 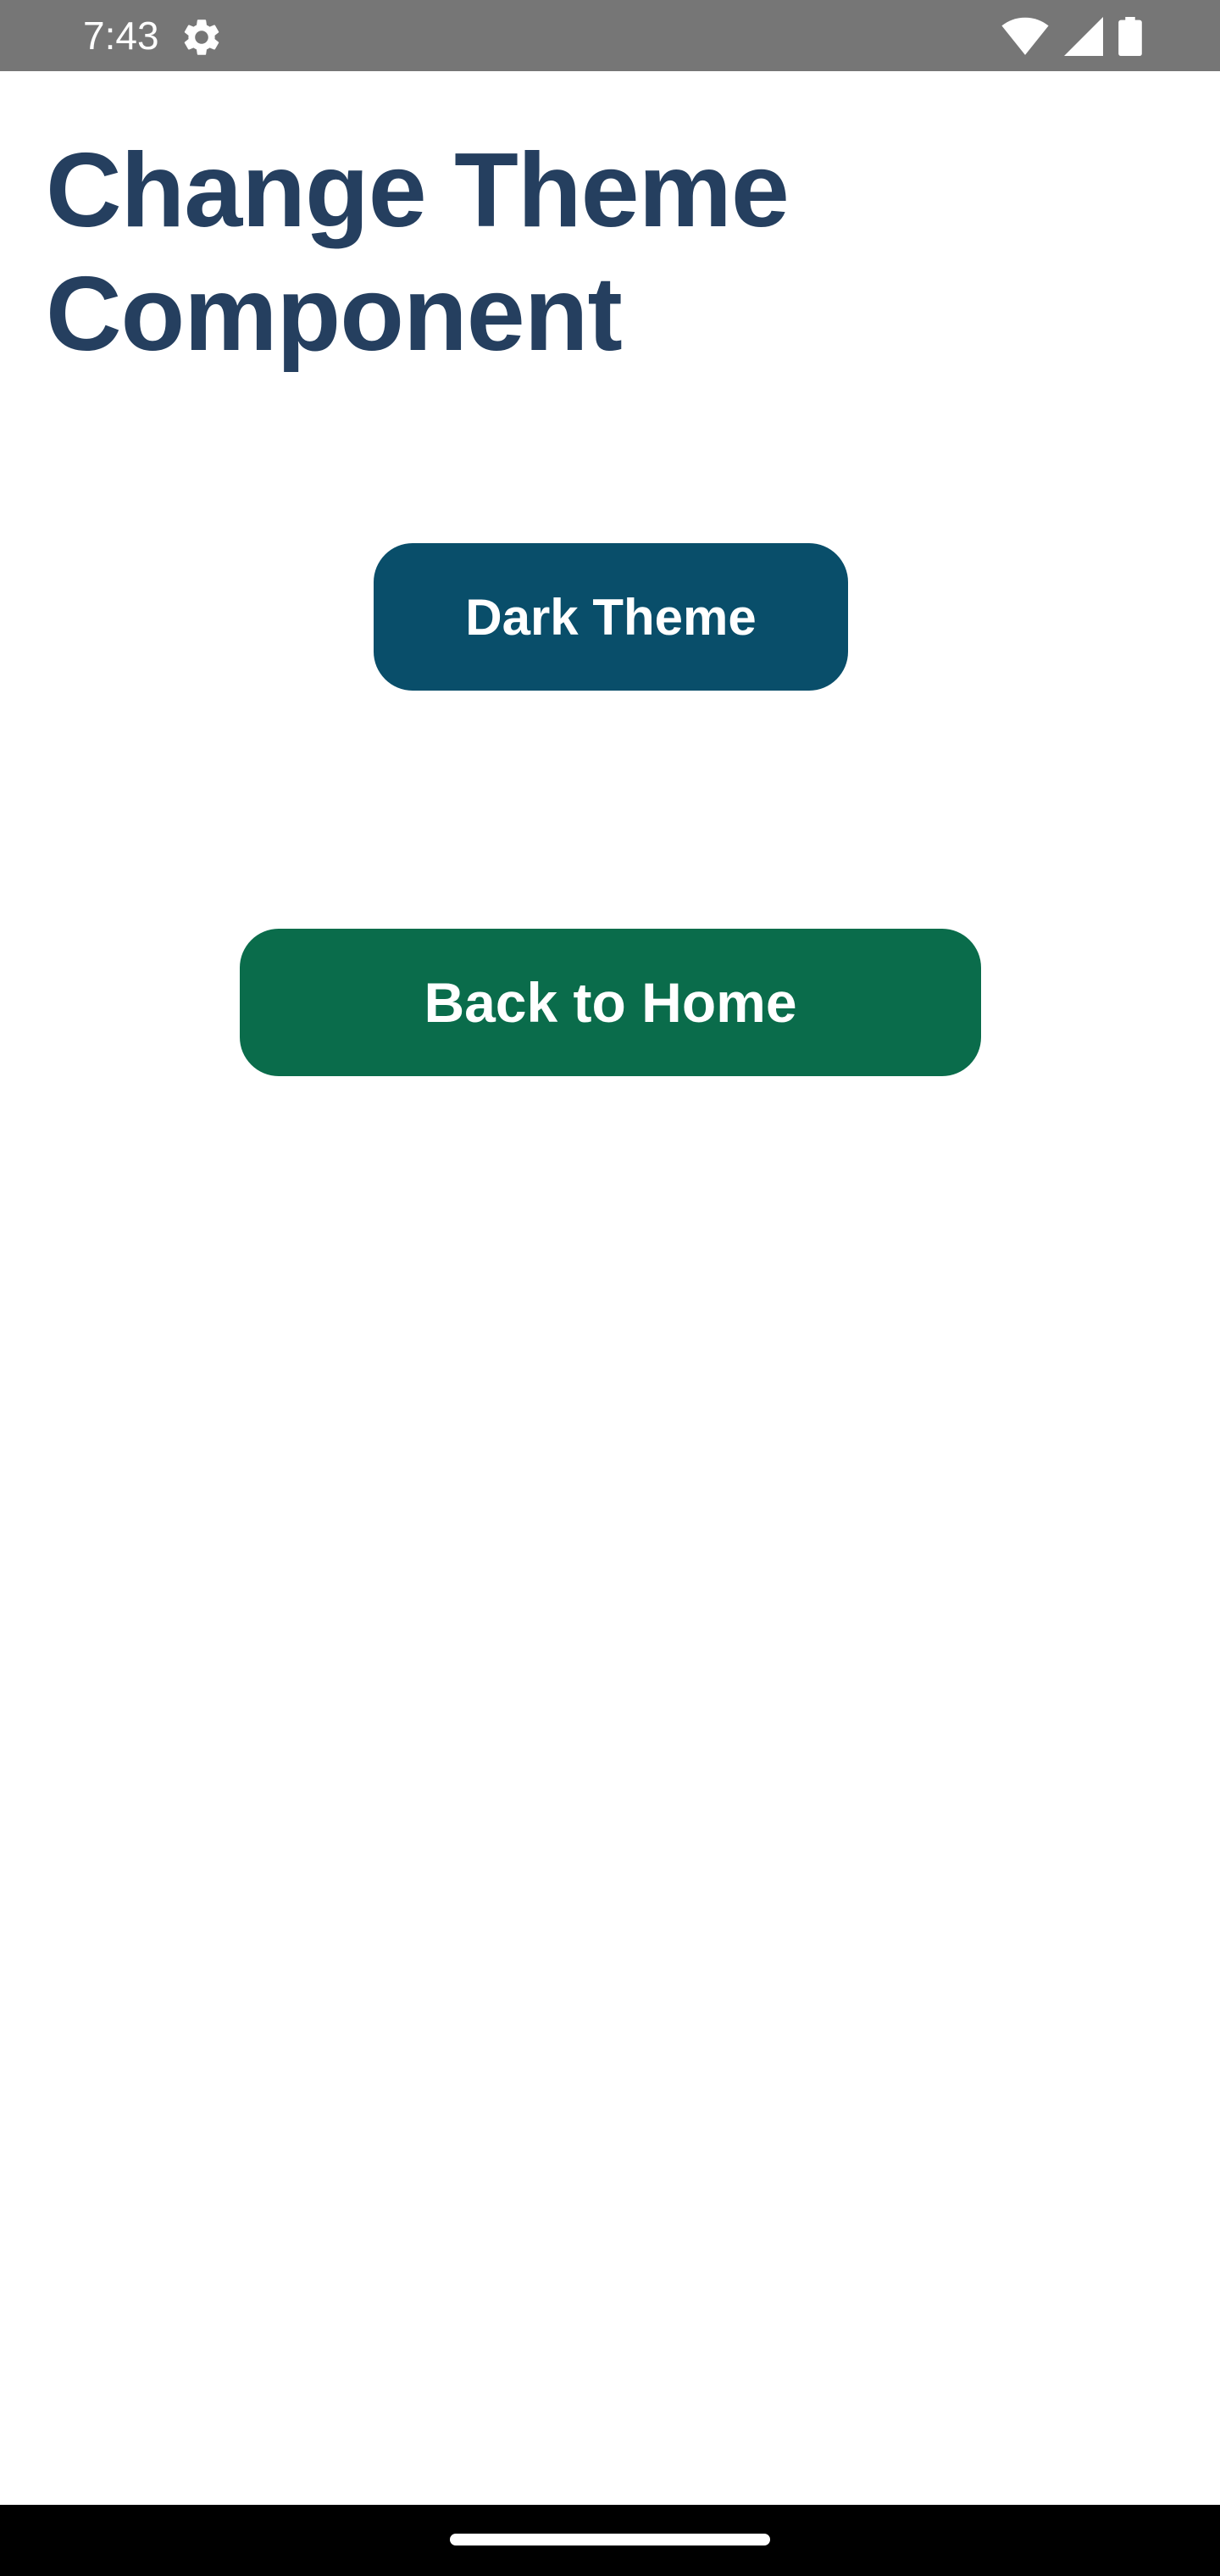 I want to click on status-time: 7:43, so click(x=121, y=36).